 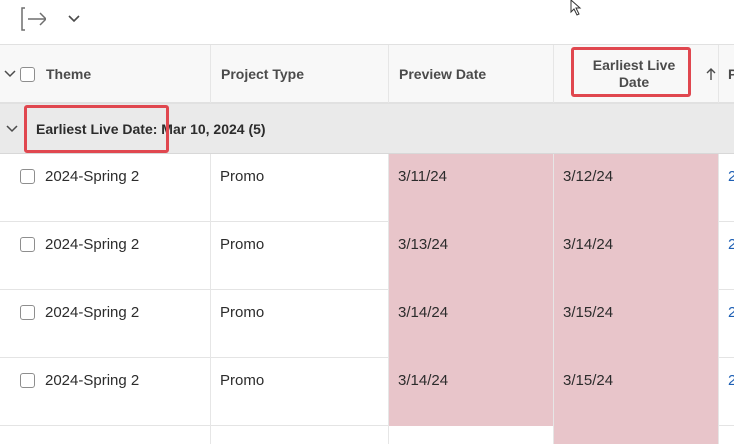 I want to click on table-row-partial, so click(x=367, y=435).